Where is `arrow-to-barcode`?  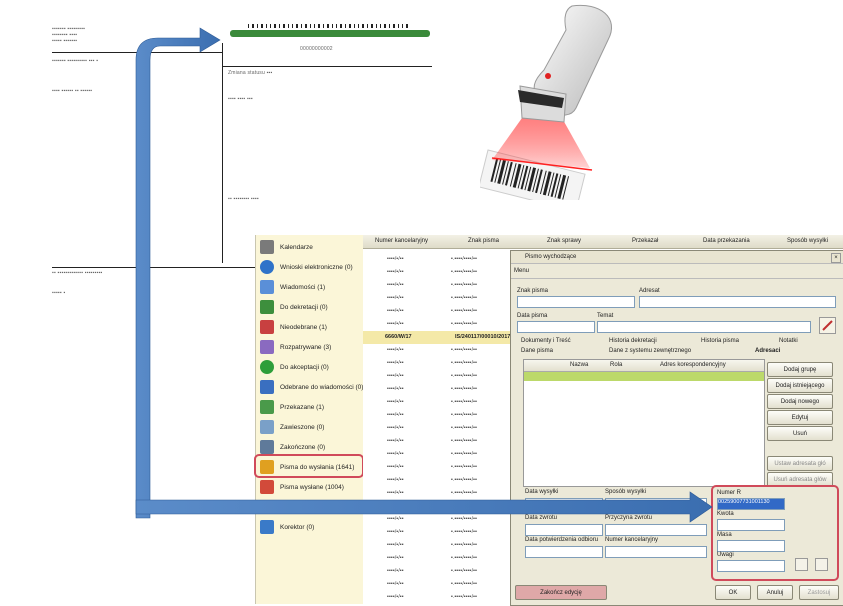 arrow-to-barcode is located at coordinates (178, 273).